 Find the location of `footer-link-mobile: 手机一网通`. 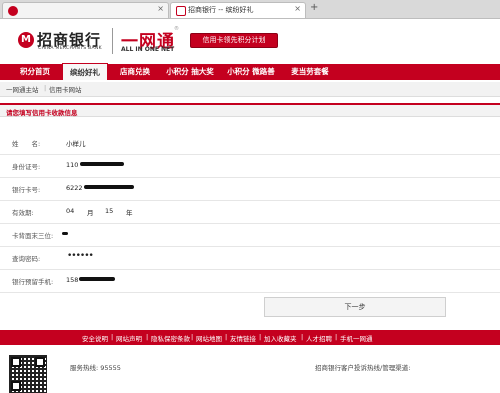

footer-link-mobile: 手机一网通 is located at coordinates (356, 338).